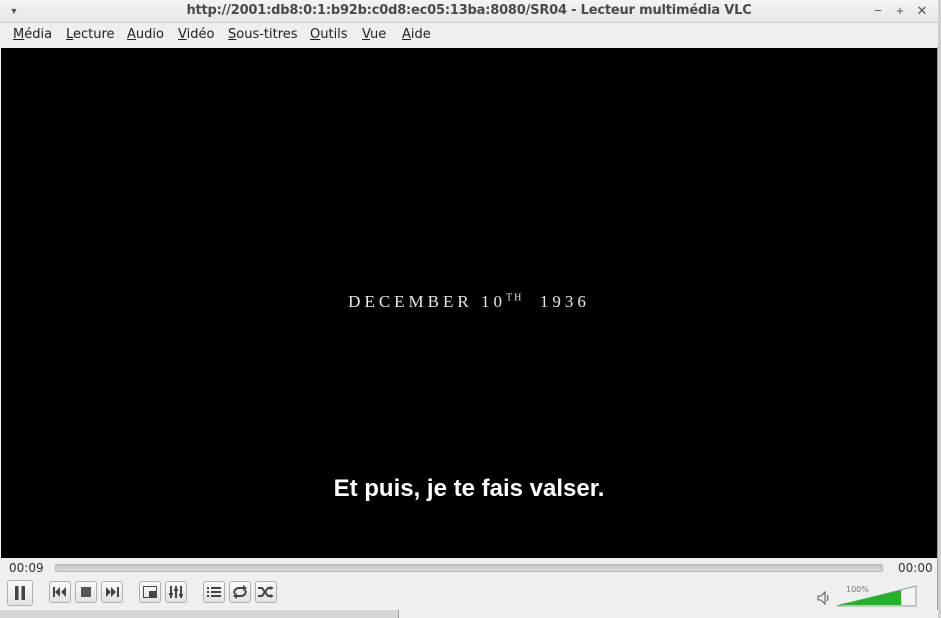 The image size is (941, 618). I want to click on controls-bar: 100%, so click(469, 594).